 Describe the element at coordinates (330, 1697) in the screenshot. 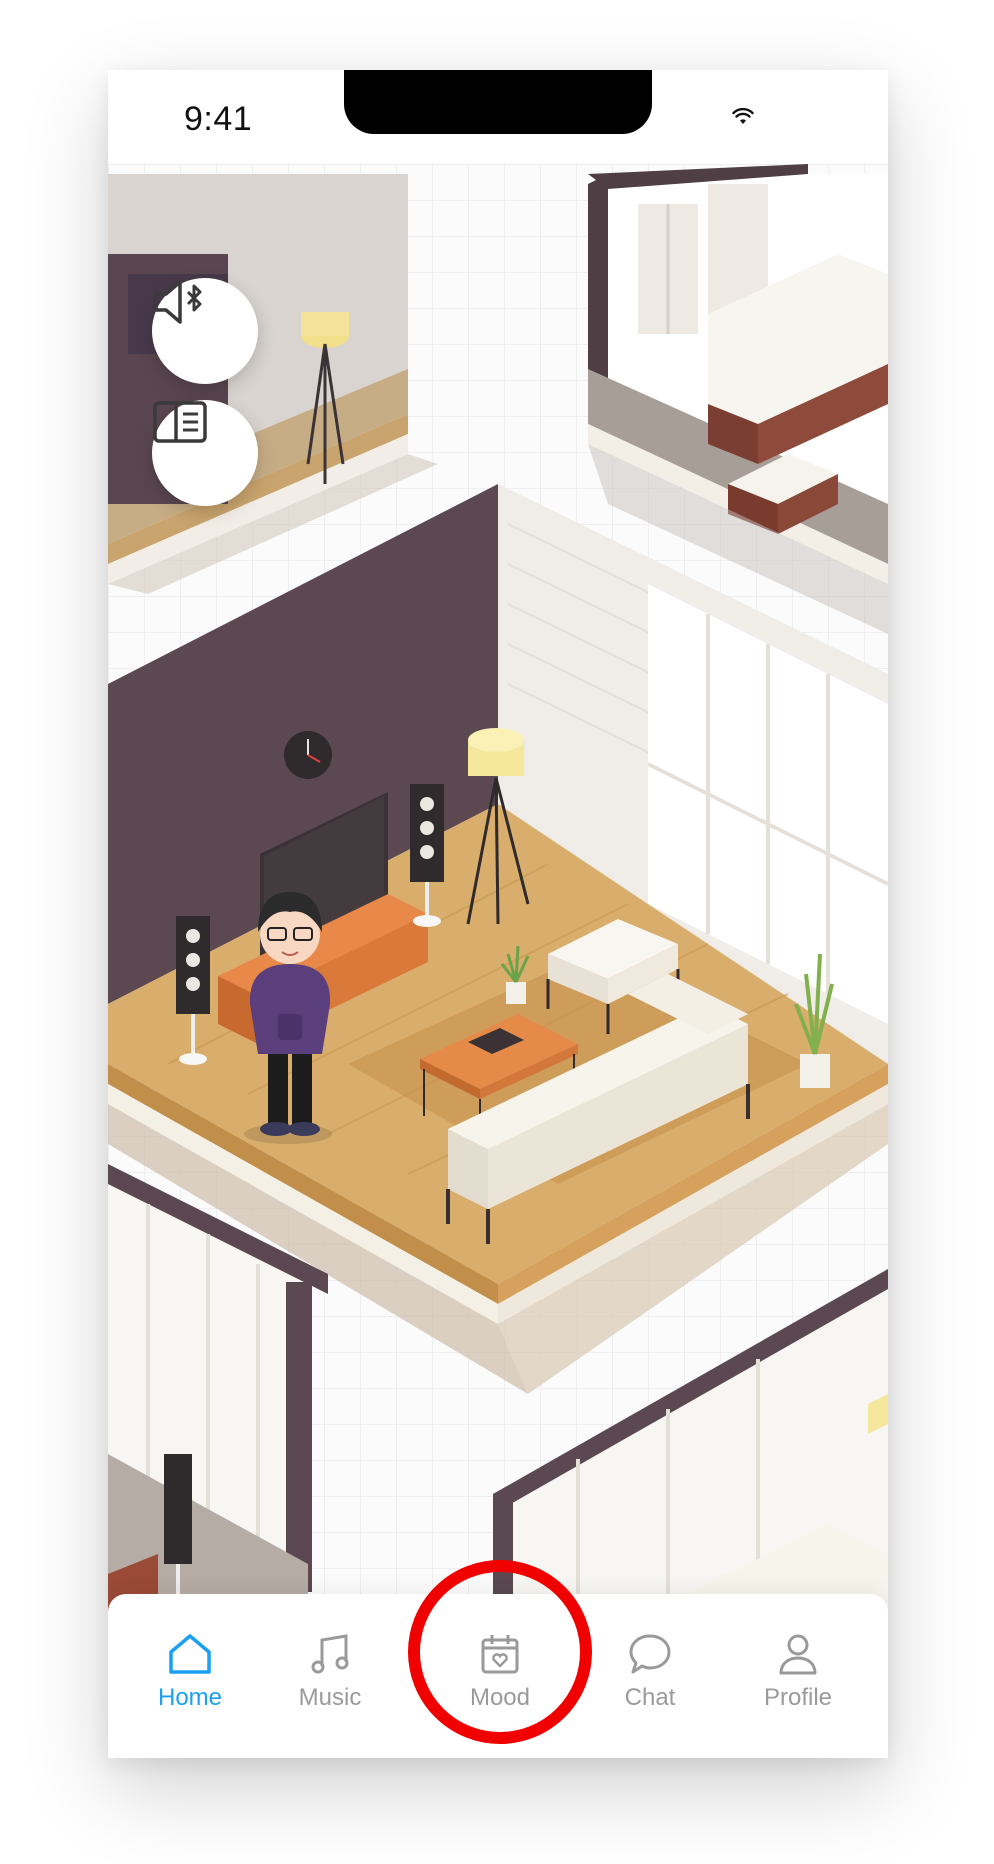

I see `tab-music-label: Music` at that location.